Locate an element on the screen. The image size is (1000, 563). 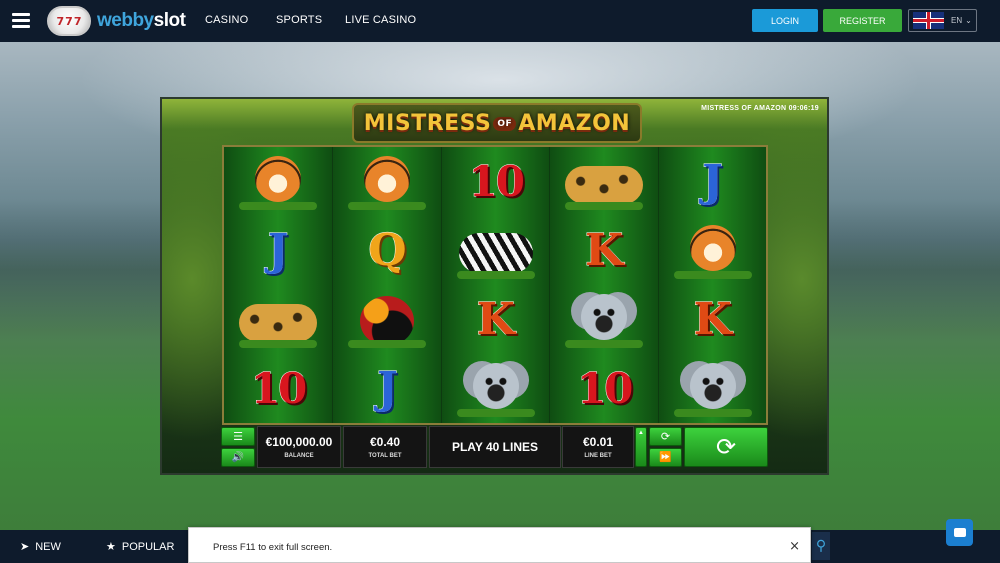
category-popular-label: POPULAR is located at coordinates (148, 546).